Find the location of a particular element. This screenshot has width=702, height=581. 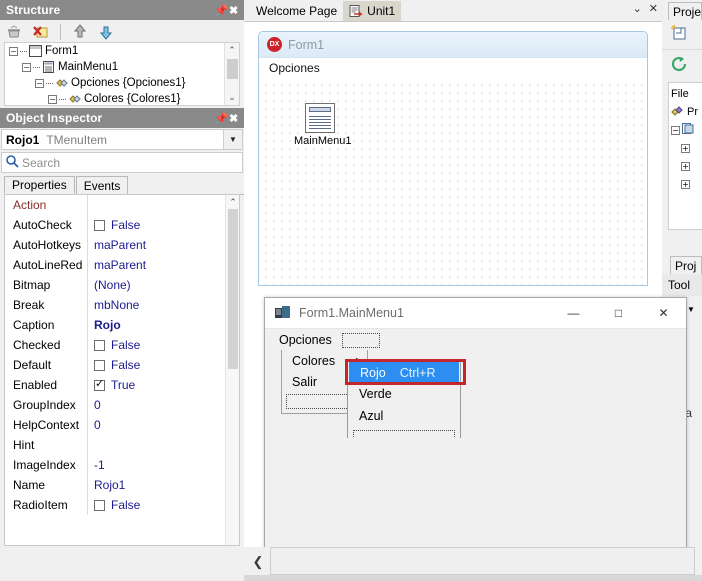

property-row-autocheck: AutoCheck False is located at coordinates (122, 225).